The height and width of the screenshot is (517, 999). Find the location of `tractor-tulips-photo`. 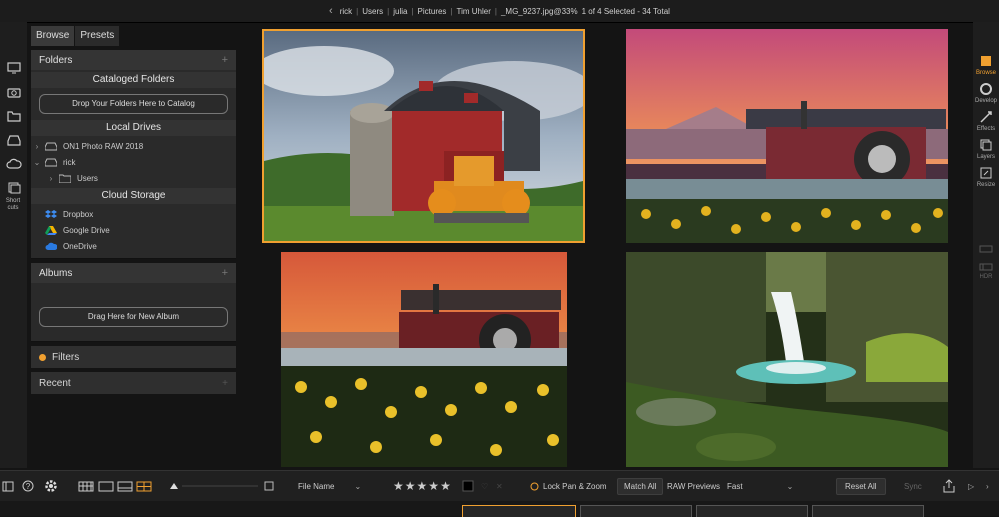

tractor-tulips-photo is located at coordinates (424, 359).